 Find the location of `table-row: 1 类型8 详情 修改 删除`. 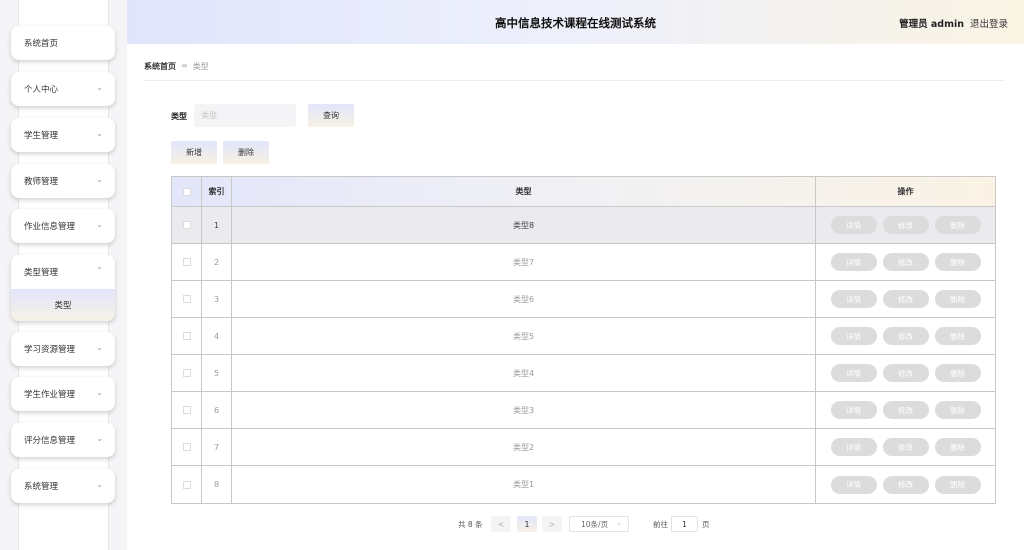

table-row: 1 类型8 详情 修改 删除 is located at coordinates (583, 225).